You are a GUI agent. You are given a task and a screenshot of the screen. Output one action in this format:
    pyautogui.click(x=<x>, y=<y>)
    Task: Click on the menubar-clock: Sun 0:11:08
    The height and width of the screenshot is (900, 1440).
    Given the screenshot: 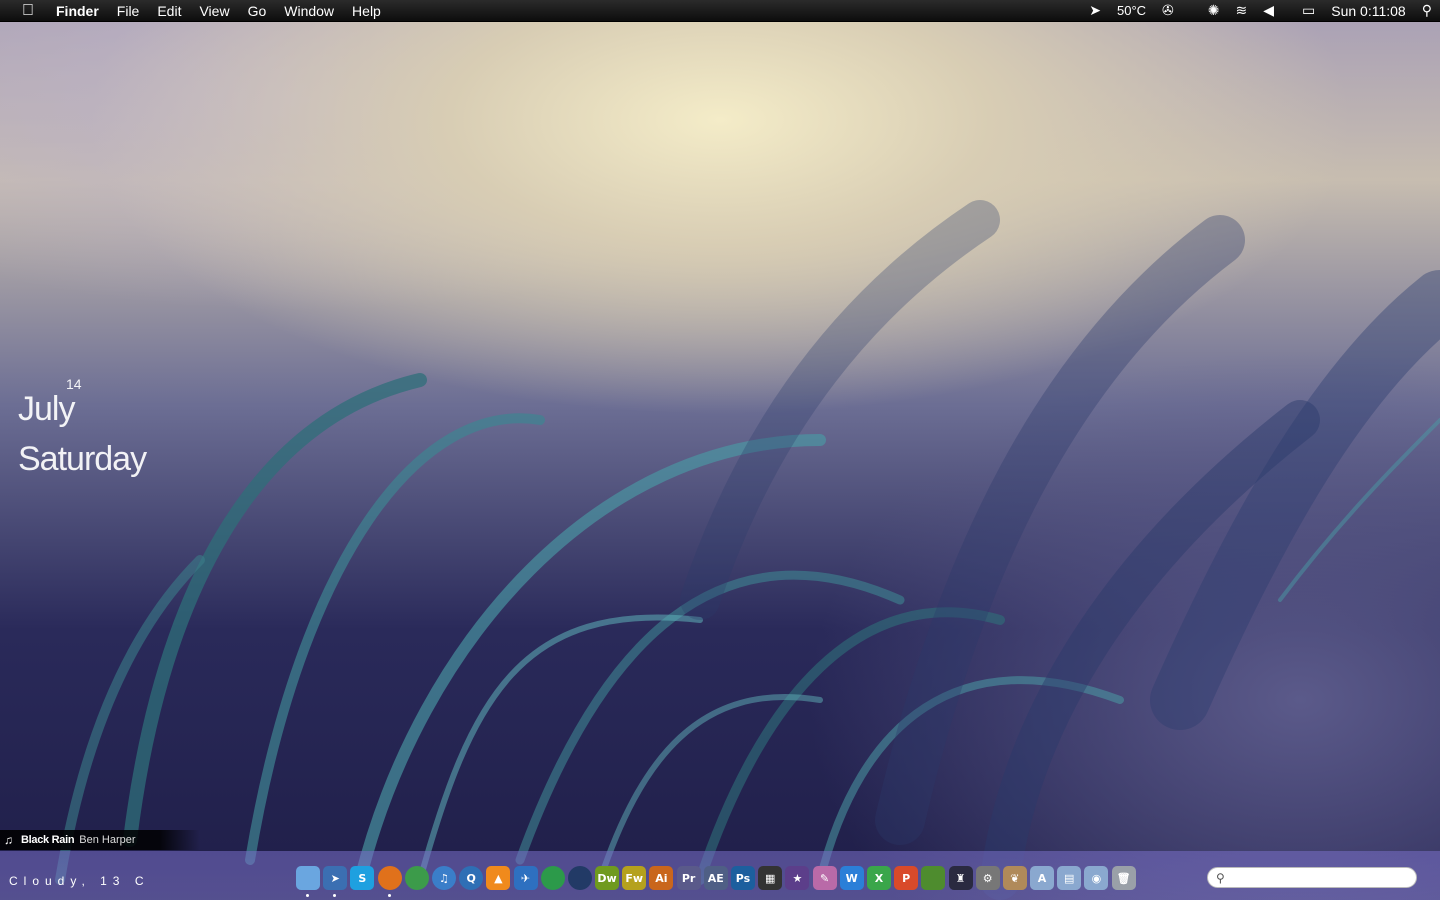 What is the action you would take?
    pyautogui.click(x=1368, y=11)
    